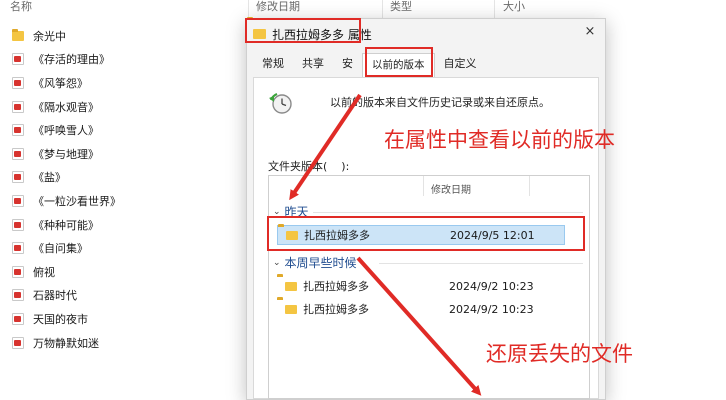  Describe the element at coordinates (127, 225) in the screenshot. I see `file-row: 《种种可能》` at that location.